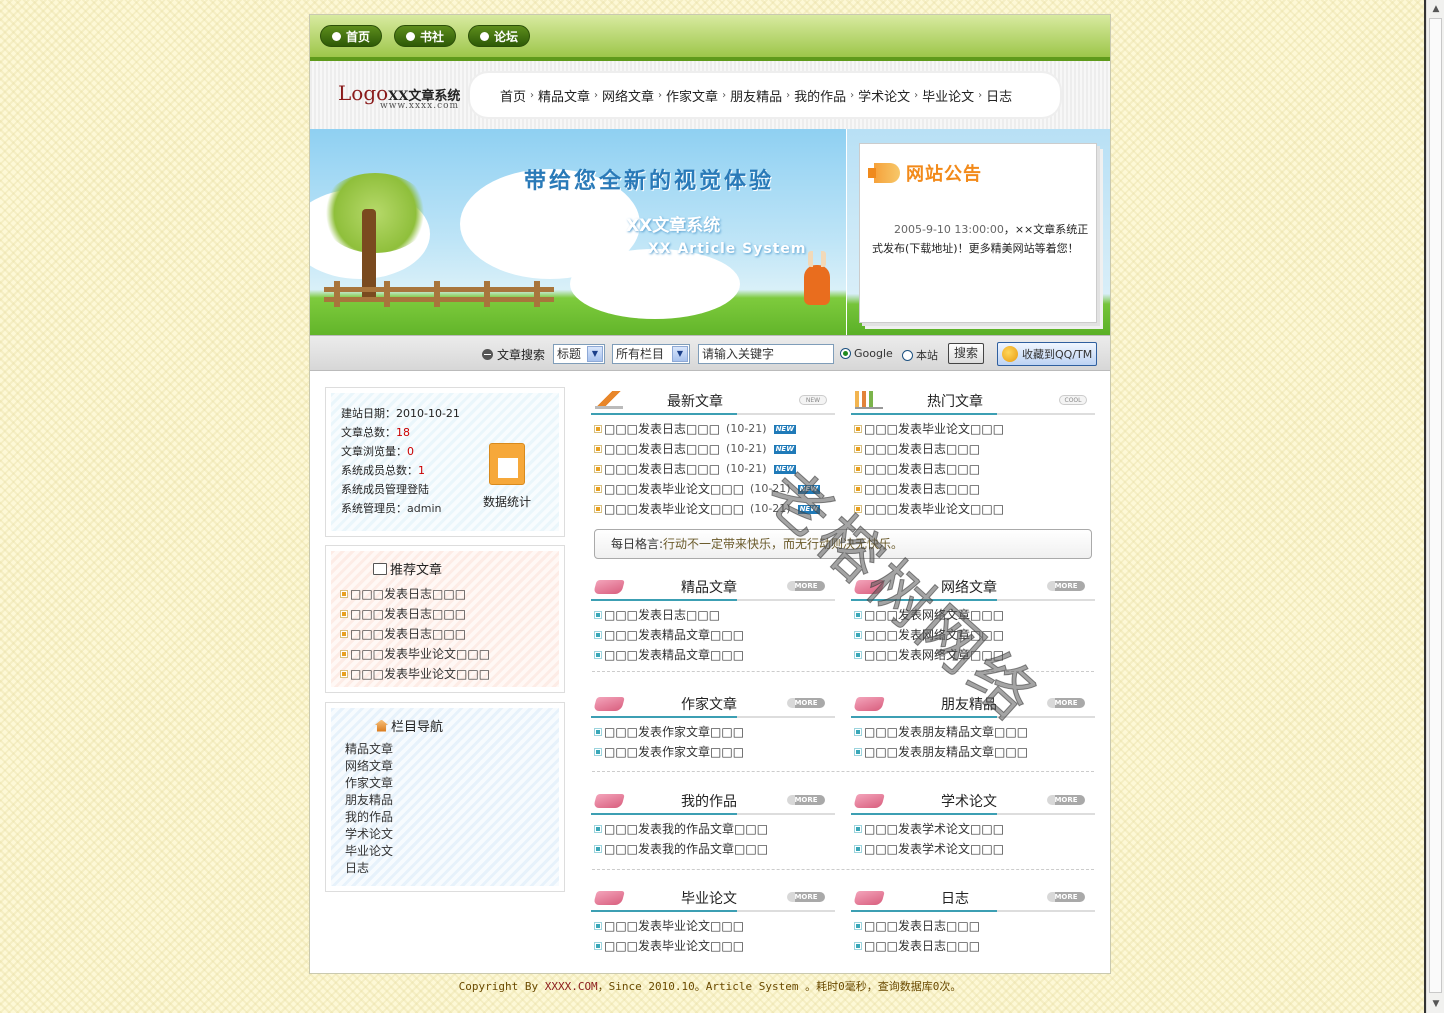 The width and height of the screenshot is (1444, 1013). I want to click on panel-title: 学术论文, so click(969, 801).